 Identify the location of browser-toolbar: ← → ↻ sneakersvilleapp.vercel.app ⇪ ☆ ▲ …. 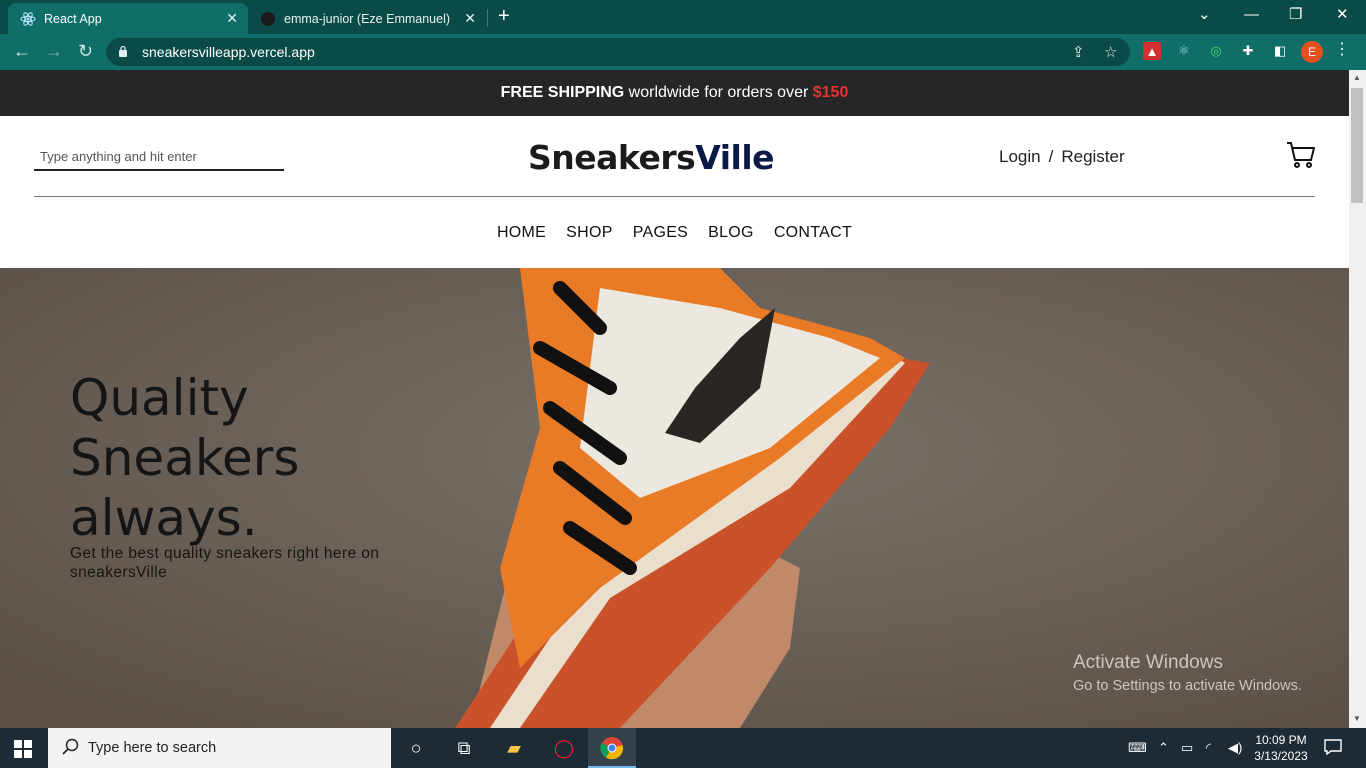
(683, 52).